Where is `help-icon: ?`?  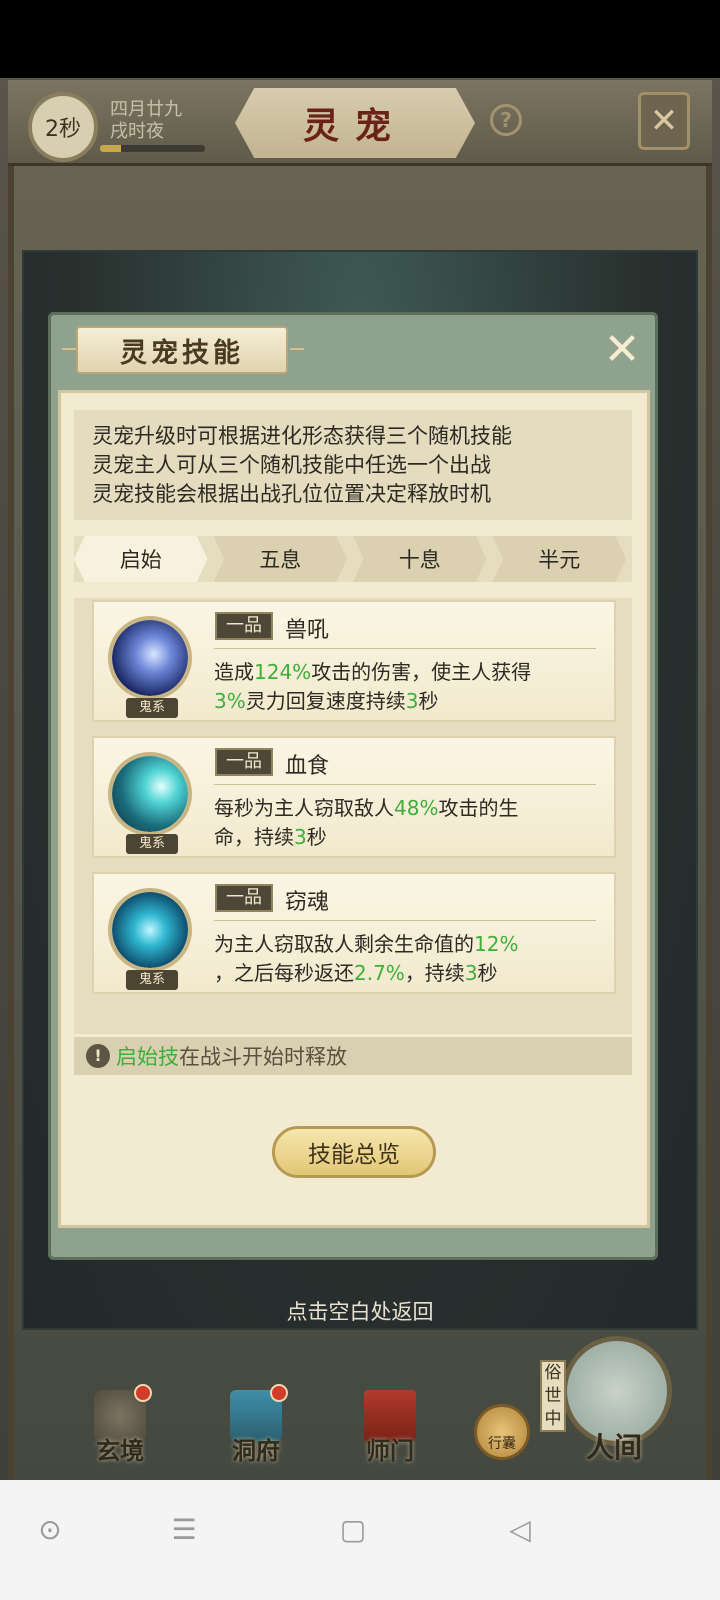 help-icon: ? is located at coordinates (506, 120).